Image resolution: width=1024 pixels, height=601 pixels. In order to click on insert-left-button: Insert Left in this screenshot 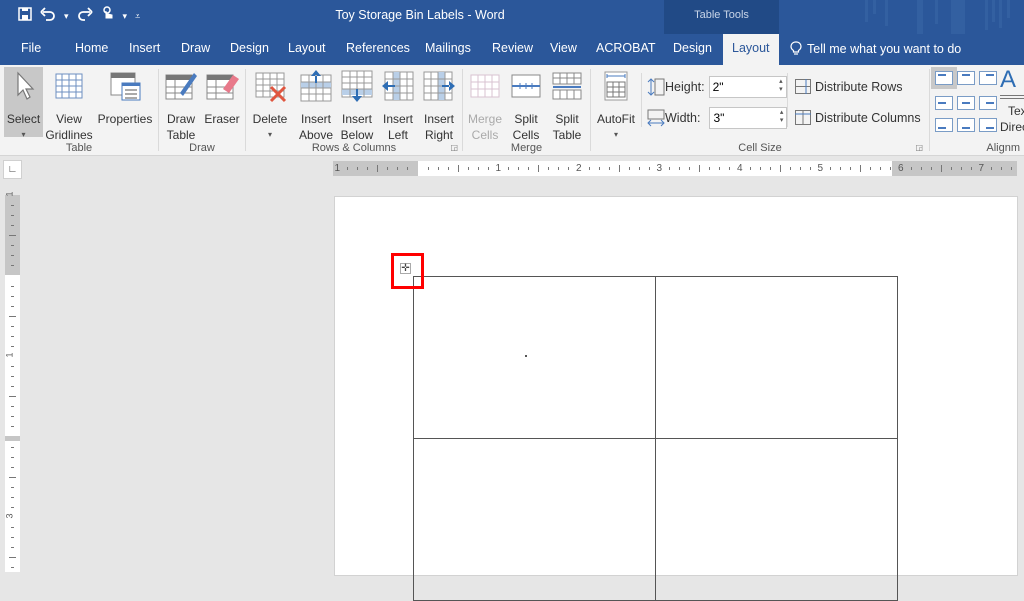, I will do `click(398, 105)`.